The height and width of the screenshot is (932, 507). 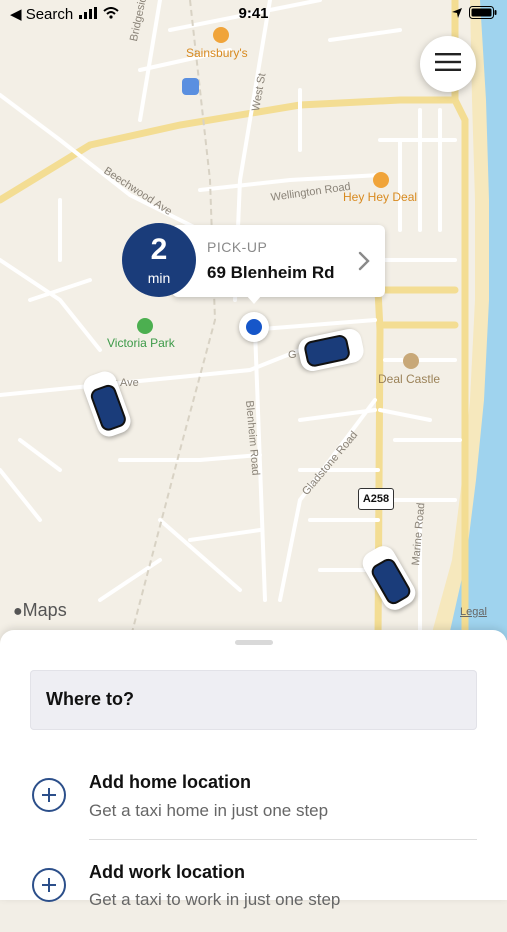 I want to click on status-bar: ◀ Search 9:41, so click(x=253, y=14).